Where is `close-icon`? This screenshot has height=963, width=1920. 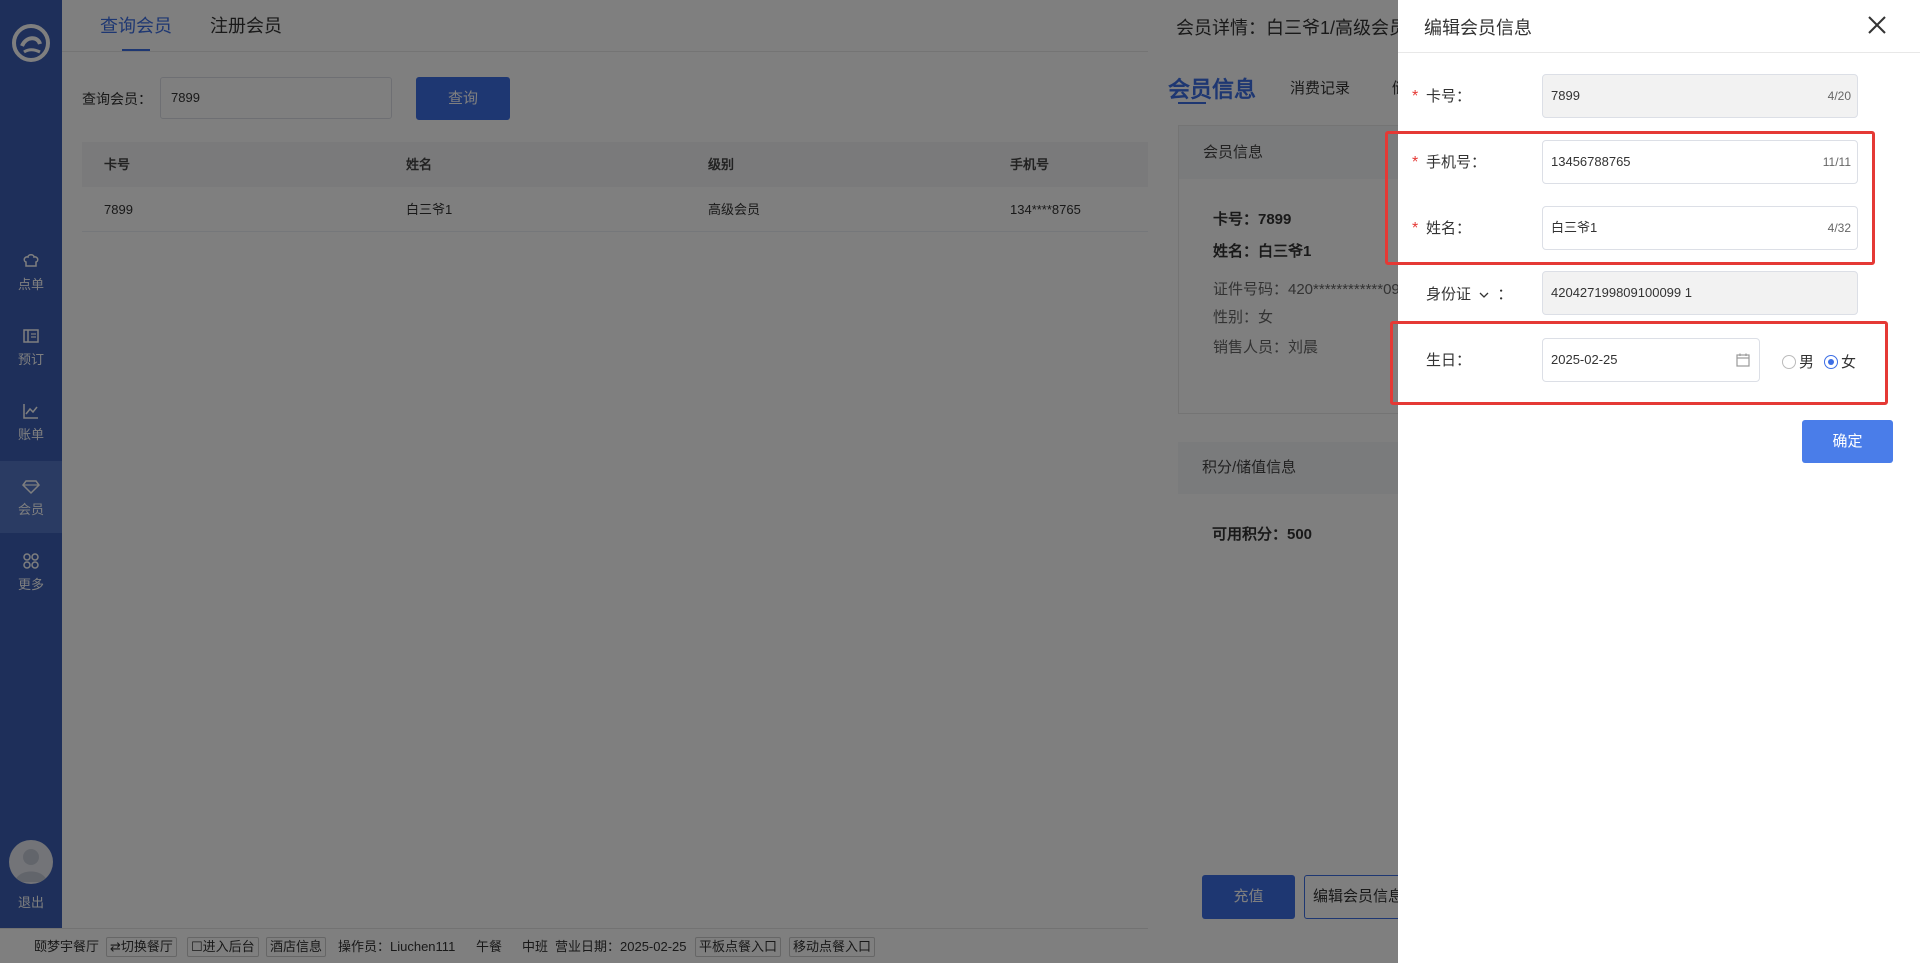 close-icon is located at coordinates (1877, 25).